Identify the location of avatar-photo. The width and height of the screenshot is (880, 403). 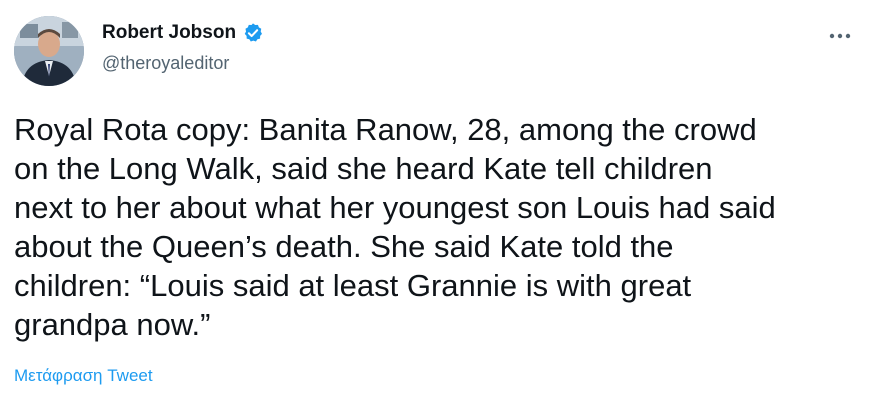
(49, 51).